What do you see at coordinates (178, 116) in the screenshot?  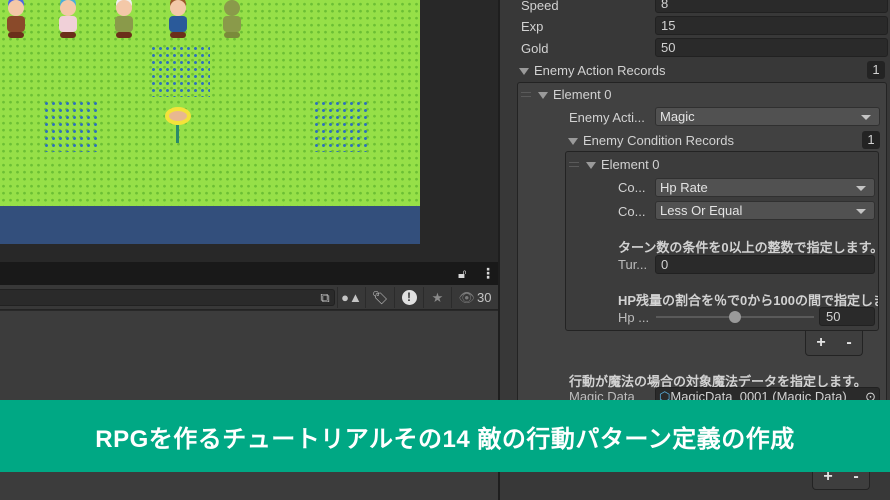 I see `flower-sprite` at bounding box center [178, 116].